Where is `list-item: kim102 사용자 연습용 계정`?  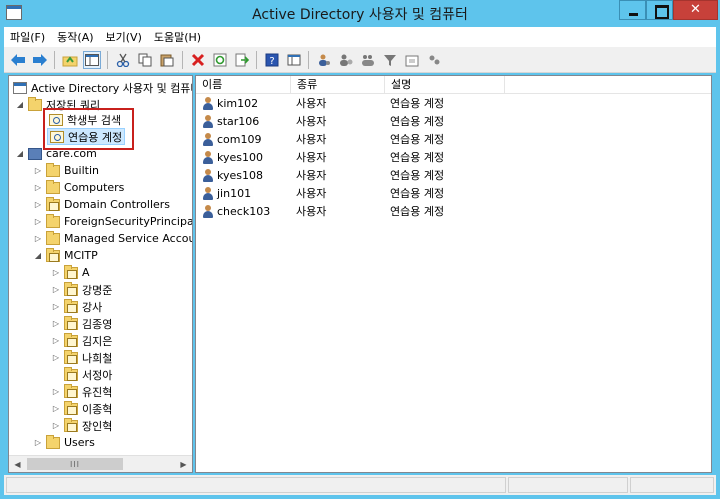
list-item: kim102 사용자 연습용 계정 is located at coordinates (453, 104).